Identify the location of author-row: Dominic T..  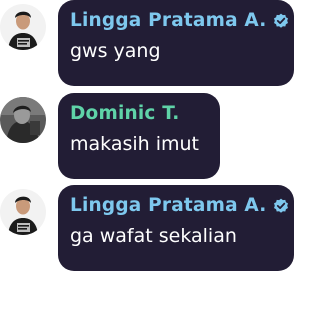
(138, 114).